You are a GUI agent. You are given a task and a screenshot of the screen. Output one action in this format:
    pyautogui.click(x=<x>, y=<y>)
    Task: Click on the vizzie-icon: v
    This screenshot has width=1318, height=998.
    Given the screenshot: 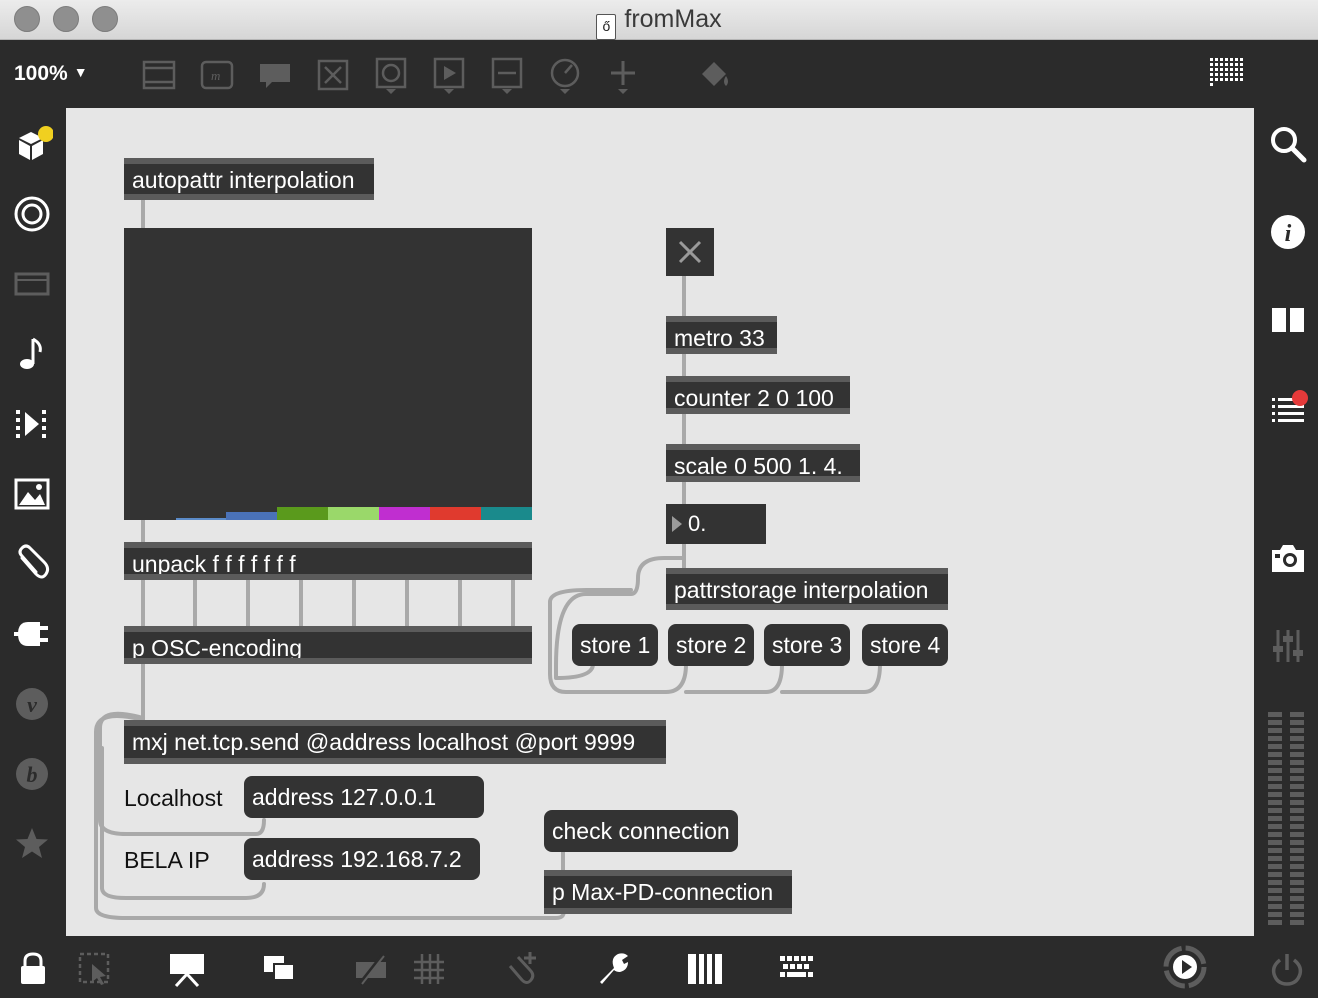 What is the action you would take?
    pyautogui.click(x=32, y=704)
    